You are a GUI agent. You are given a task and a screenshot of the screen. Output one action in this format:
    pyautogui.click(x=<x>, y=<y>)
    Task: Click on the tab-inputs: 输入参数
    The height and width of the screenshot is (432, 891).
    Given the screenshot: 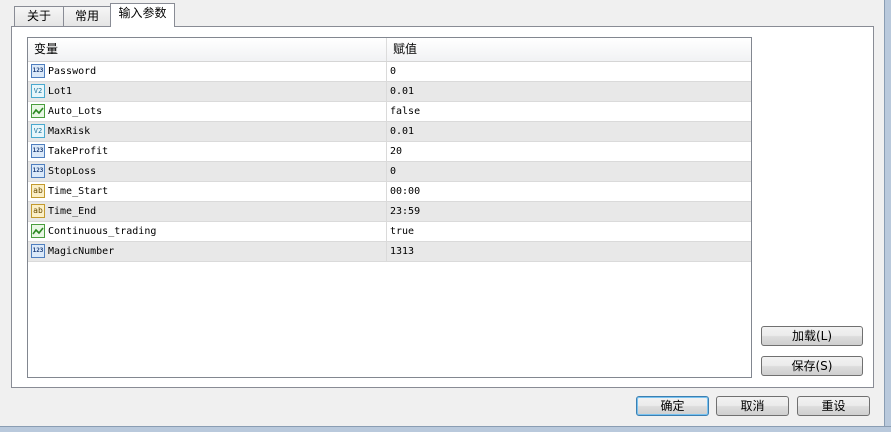 What is the action you would take?
    pyautogui.click(x=142, y=15)
    